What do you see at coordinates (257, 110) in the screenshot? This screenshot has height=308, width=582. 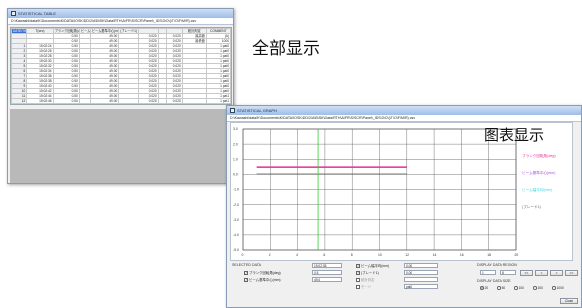 I see `graph-window-title: STATISTICAL GRAPH` at bounding box center [257, 110].